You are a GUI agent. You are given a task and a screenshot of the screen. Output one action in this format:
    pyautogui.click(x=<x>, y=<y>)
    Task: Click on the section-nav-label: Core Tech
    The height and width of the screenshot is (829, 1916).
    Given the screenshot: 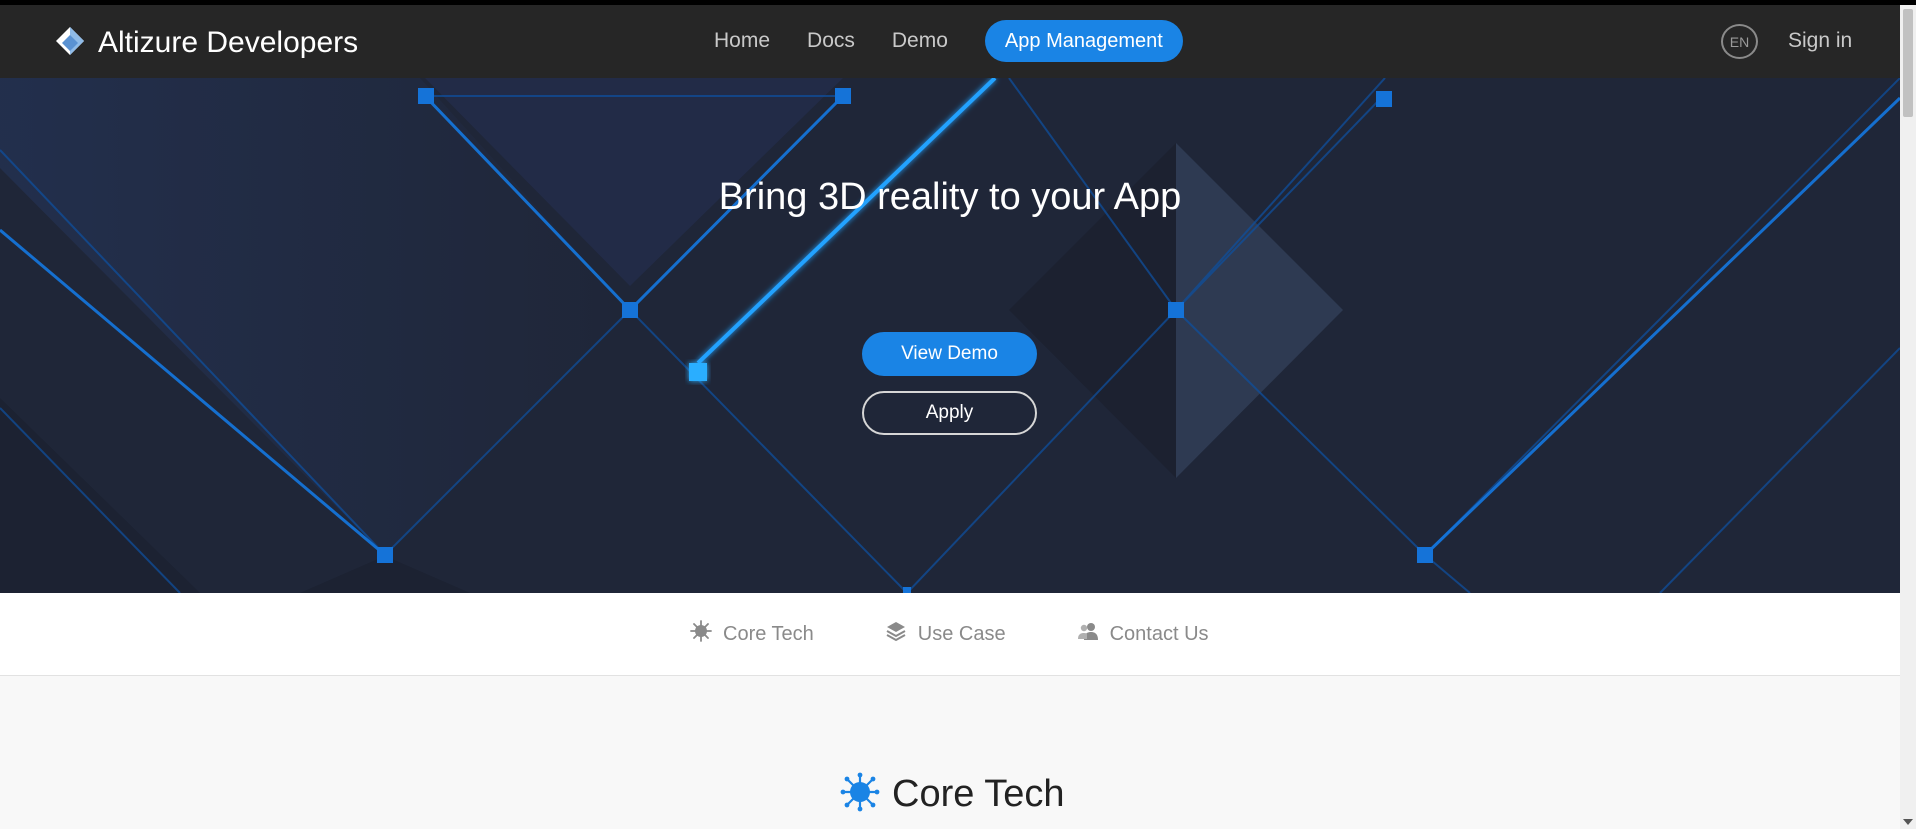 What is the action you would take?
    pyautogui.click(x=768, y=633)
    